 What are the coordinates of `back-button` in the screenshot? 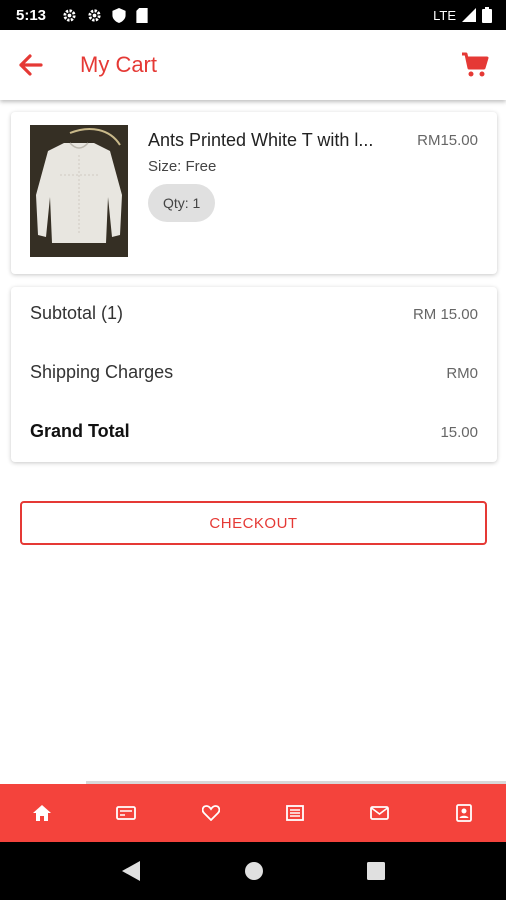 It's located at (31, 65).